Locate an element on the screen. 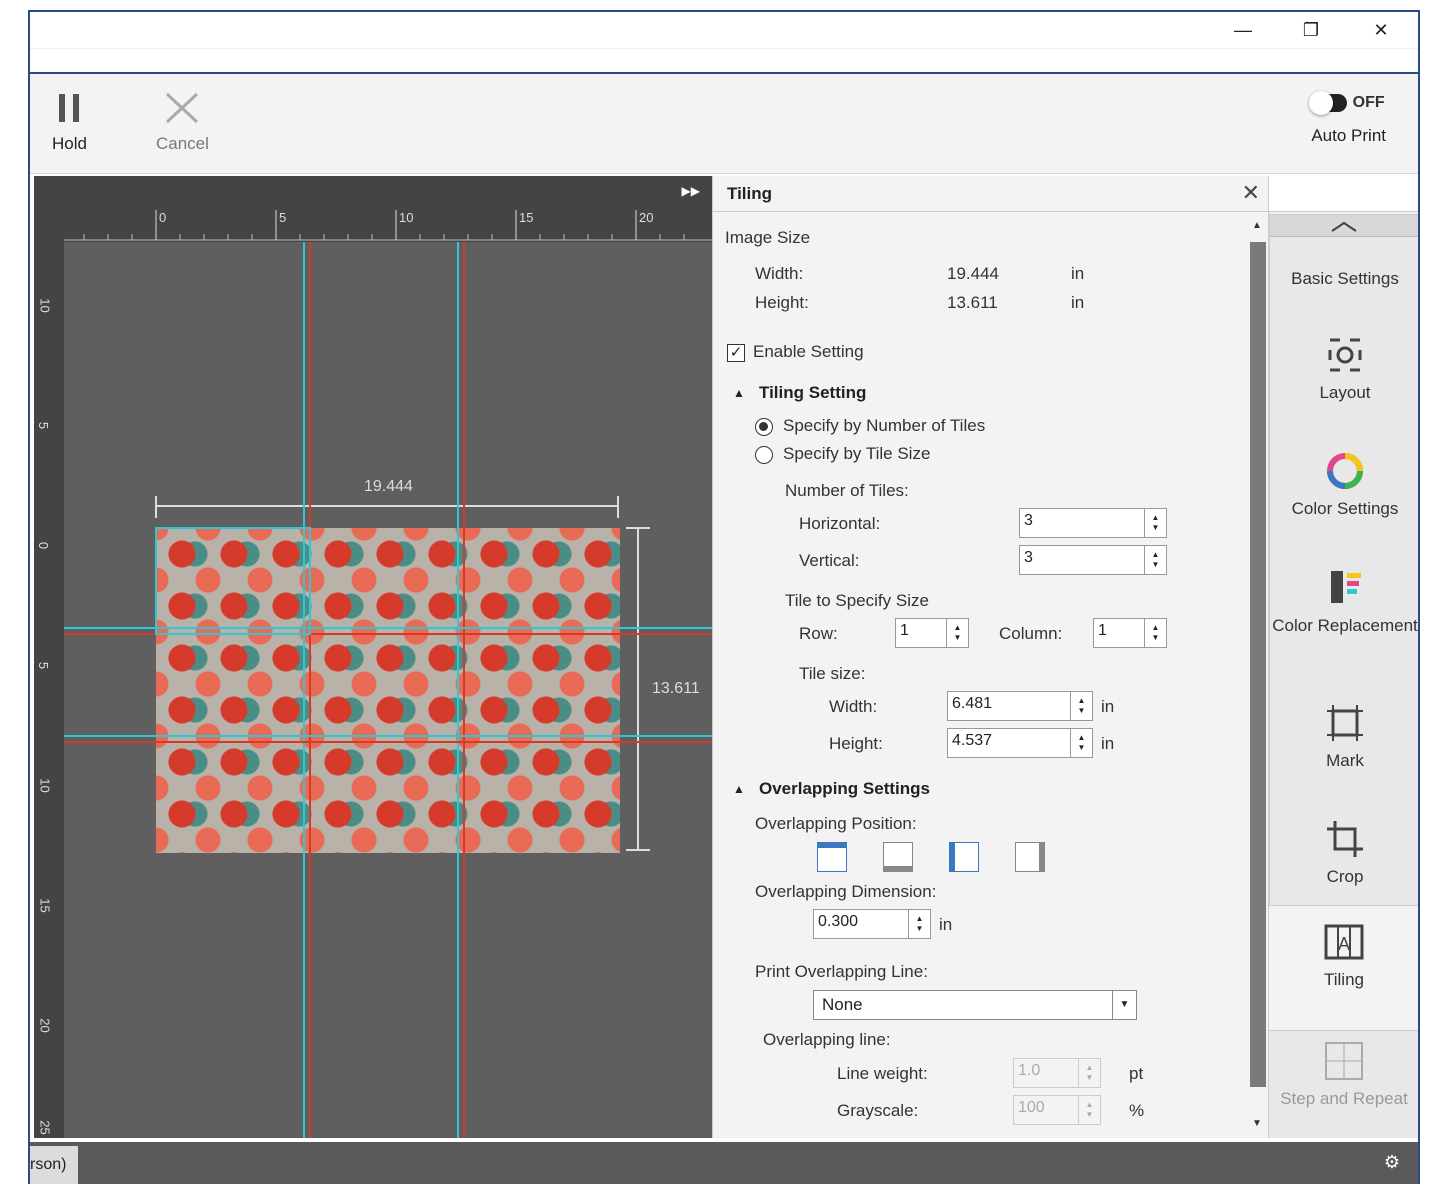 The height and width of the screenshot is (1184, 1435). sidebar-item-color-replacement: Color Replacement is located at coordinates (1344, 601).